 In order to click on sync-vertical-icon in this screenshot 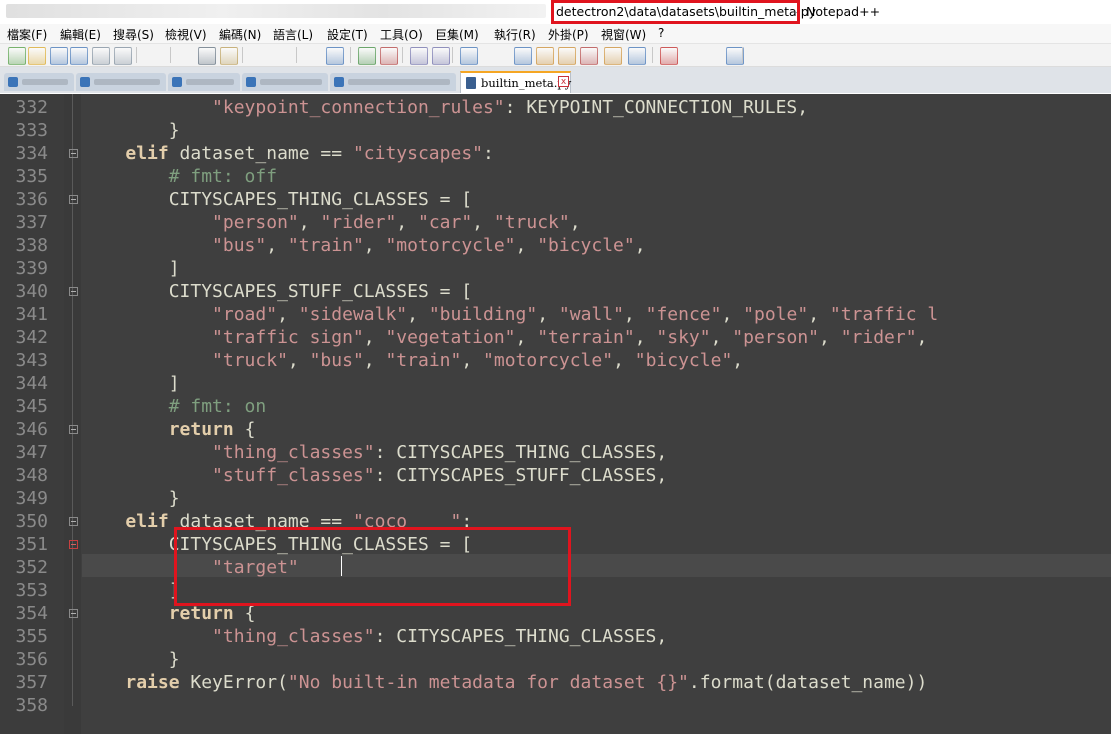, I will do `click(419, 56)`.